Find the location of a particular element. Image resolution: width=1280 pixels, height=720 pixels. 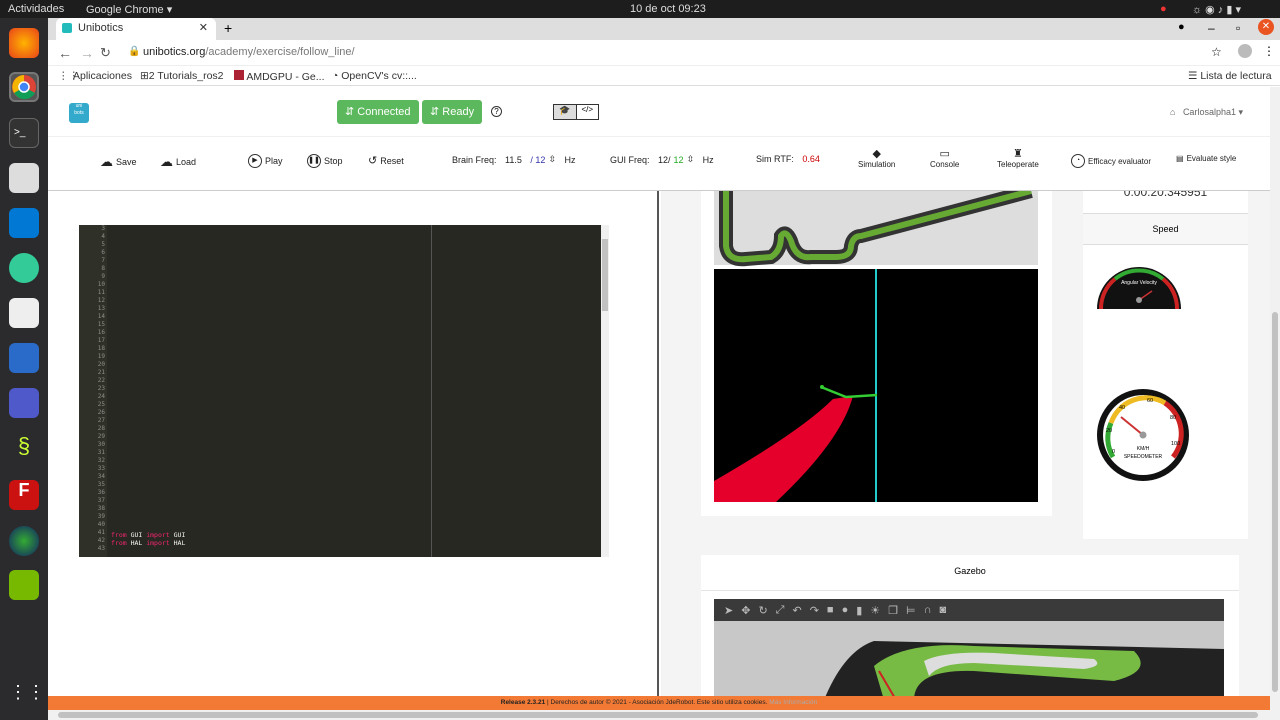

angular-velocity-gauge: Angular Velocity is located at coordinates (1139, 288).